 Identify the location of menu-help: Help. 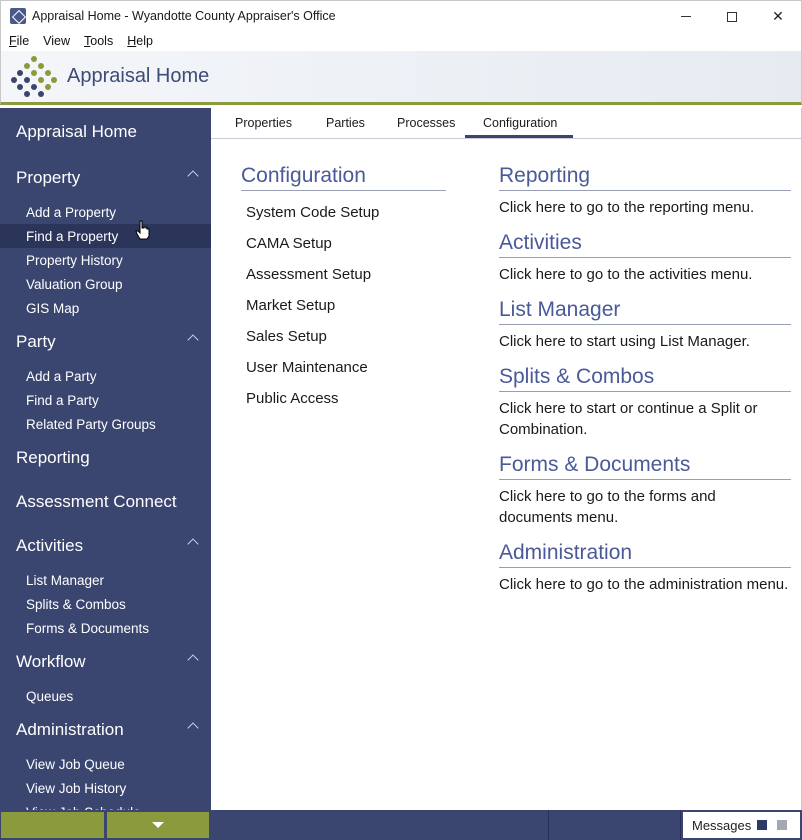
(140, 41).